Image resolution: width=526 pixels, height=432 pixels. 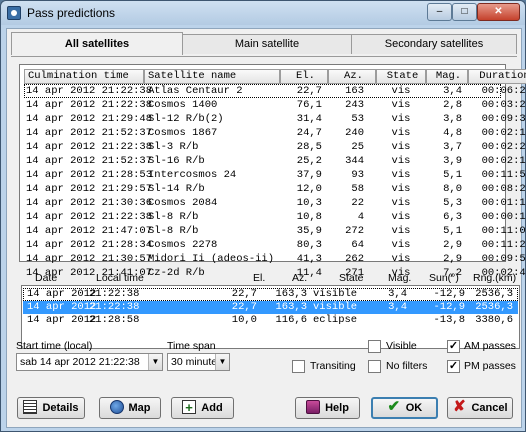 I want to click on visible-checkbox, so click(x=374, y=346).